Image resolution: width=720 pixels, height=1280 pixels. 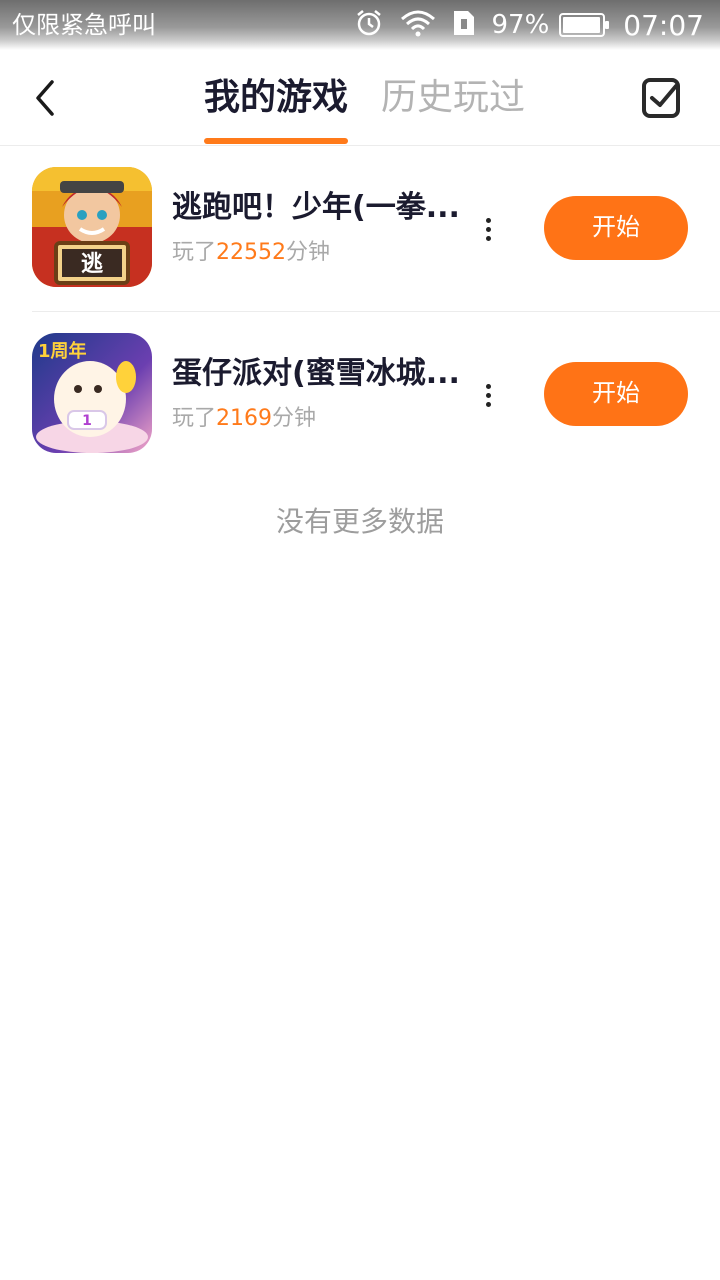 I want to click on battery-fill, so click(x=582, y=25).